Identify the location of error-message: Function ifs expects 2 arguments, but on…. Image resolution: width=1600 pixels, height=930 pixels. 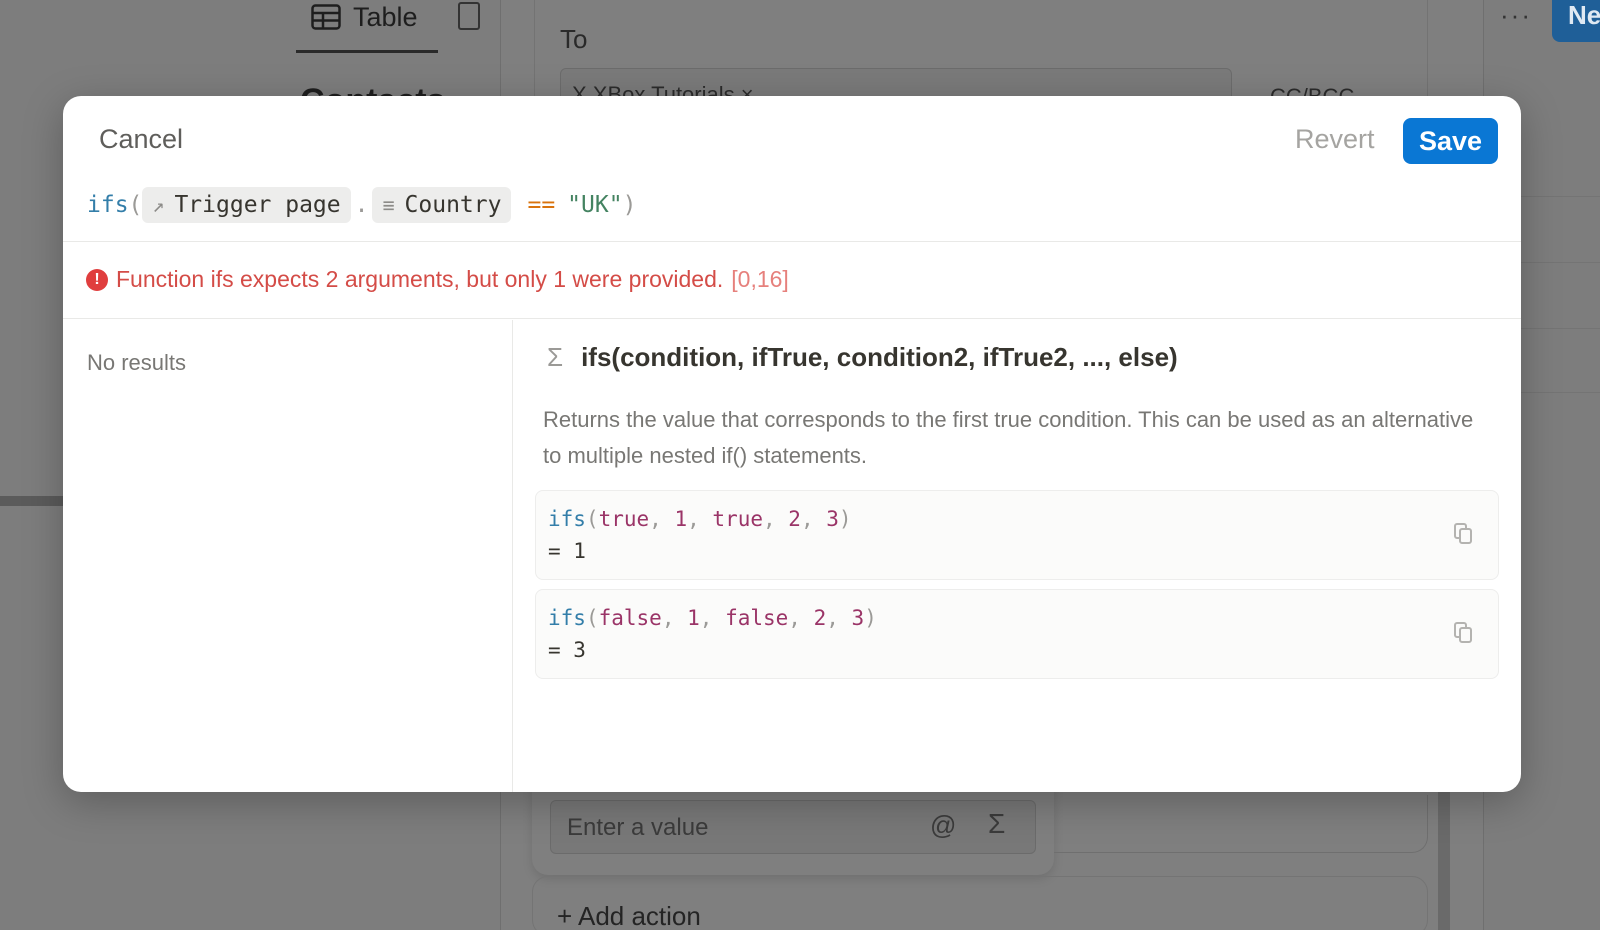
(420, 279).